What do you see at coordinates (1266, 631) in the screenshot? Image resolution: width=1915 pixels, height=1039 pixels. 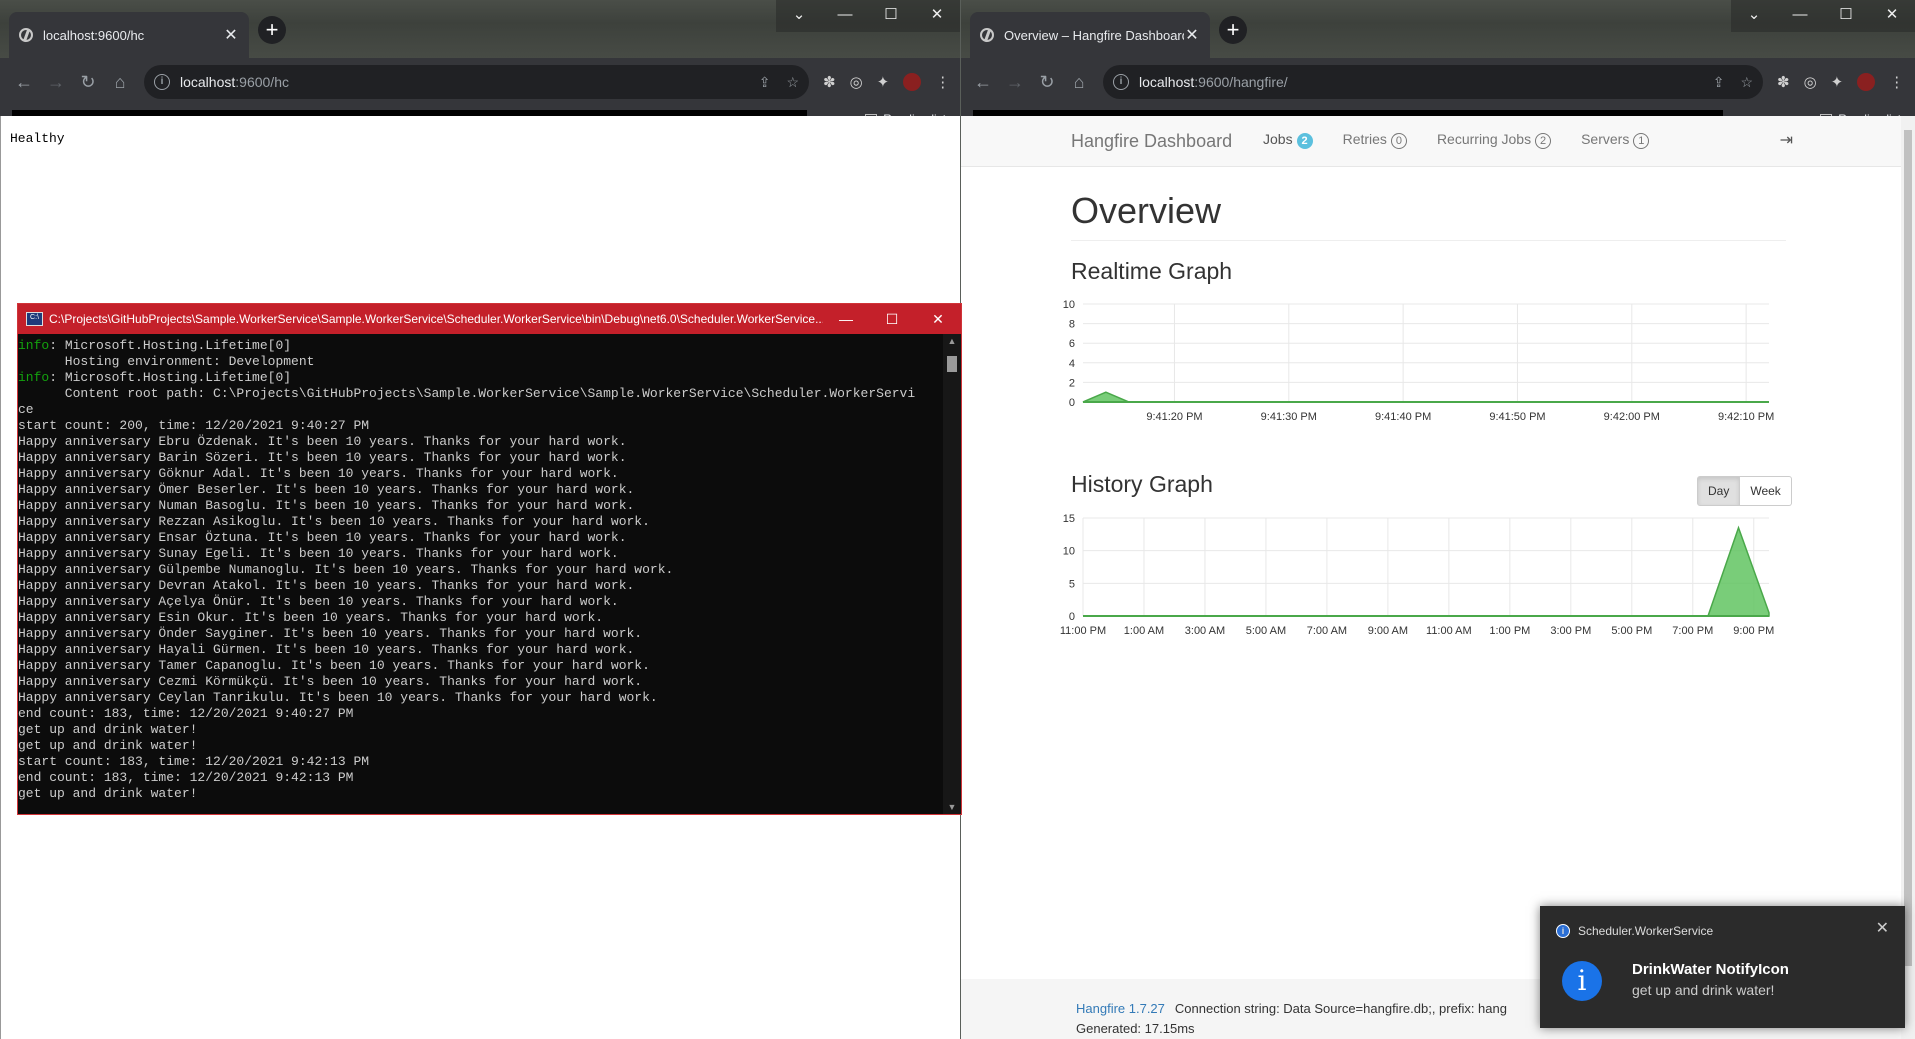 I see `x-tick-label: 5:00 AM` at bounding box center [1266, 631].